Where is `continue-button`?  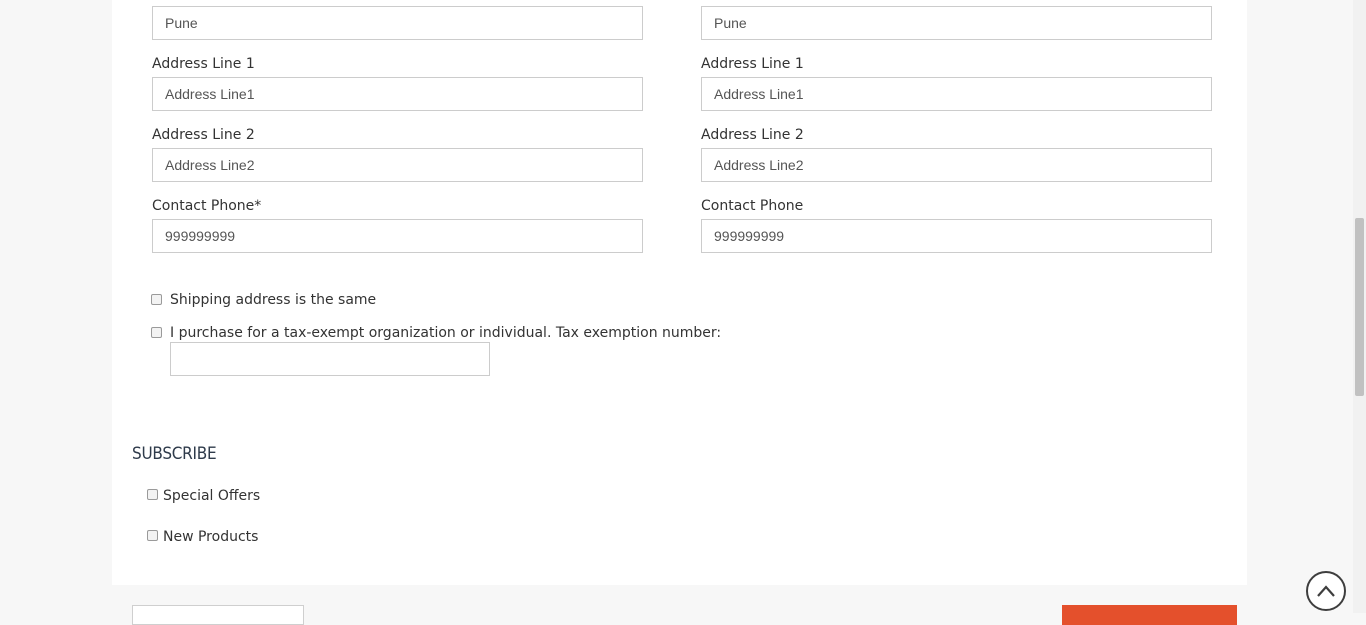
continue-button is located at coordinates (1149, 615).